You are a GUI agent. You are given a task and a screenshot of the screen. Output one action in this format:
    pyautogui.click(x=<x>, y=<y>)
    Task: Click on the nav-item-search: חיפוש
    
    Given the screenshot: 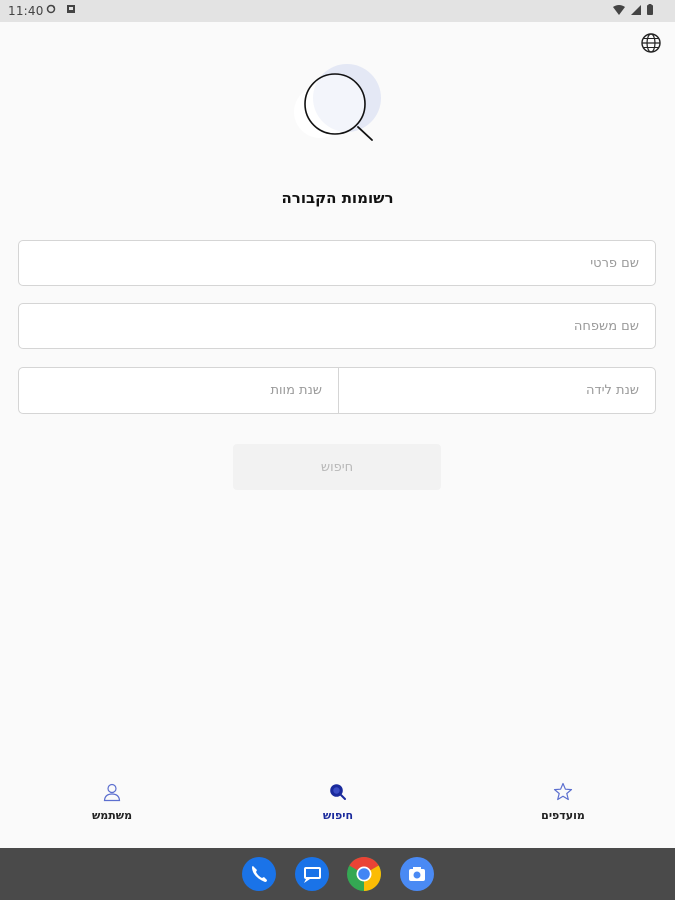 What is the action you would take?
    pyautogui.click(x=338, y=802)
    